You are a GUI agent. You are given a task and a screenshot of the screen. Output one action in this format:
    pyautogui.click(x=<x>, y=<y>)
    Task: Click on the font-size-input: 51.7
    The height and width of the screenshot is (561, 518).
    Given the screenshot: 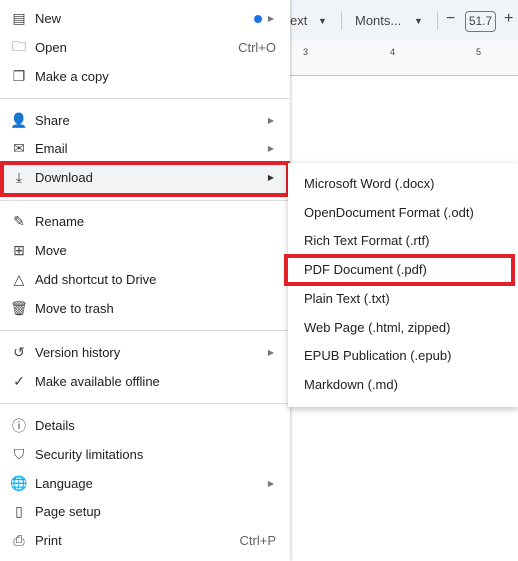 What is the action you would take?
    pyautogui.click(x=480, y=21)
    